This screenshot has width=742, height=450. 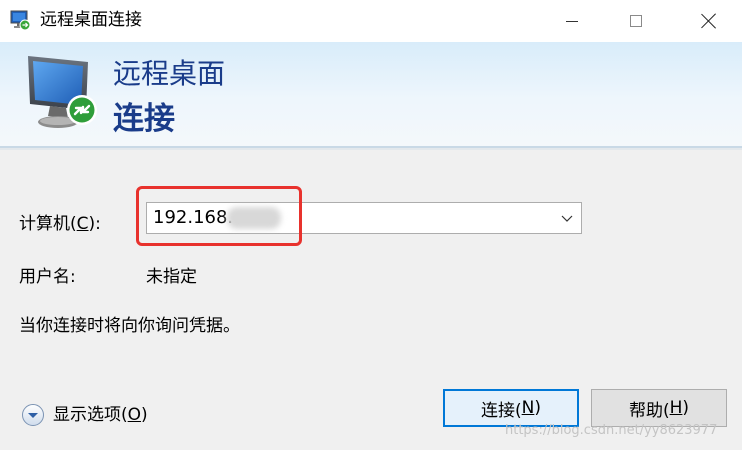 I want to click on maximize-icon, so click(x=636, y=21).